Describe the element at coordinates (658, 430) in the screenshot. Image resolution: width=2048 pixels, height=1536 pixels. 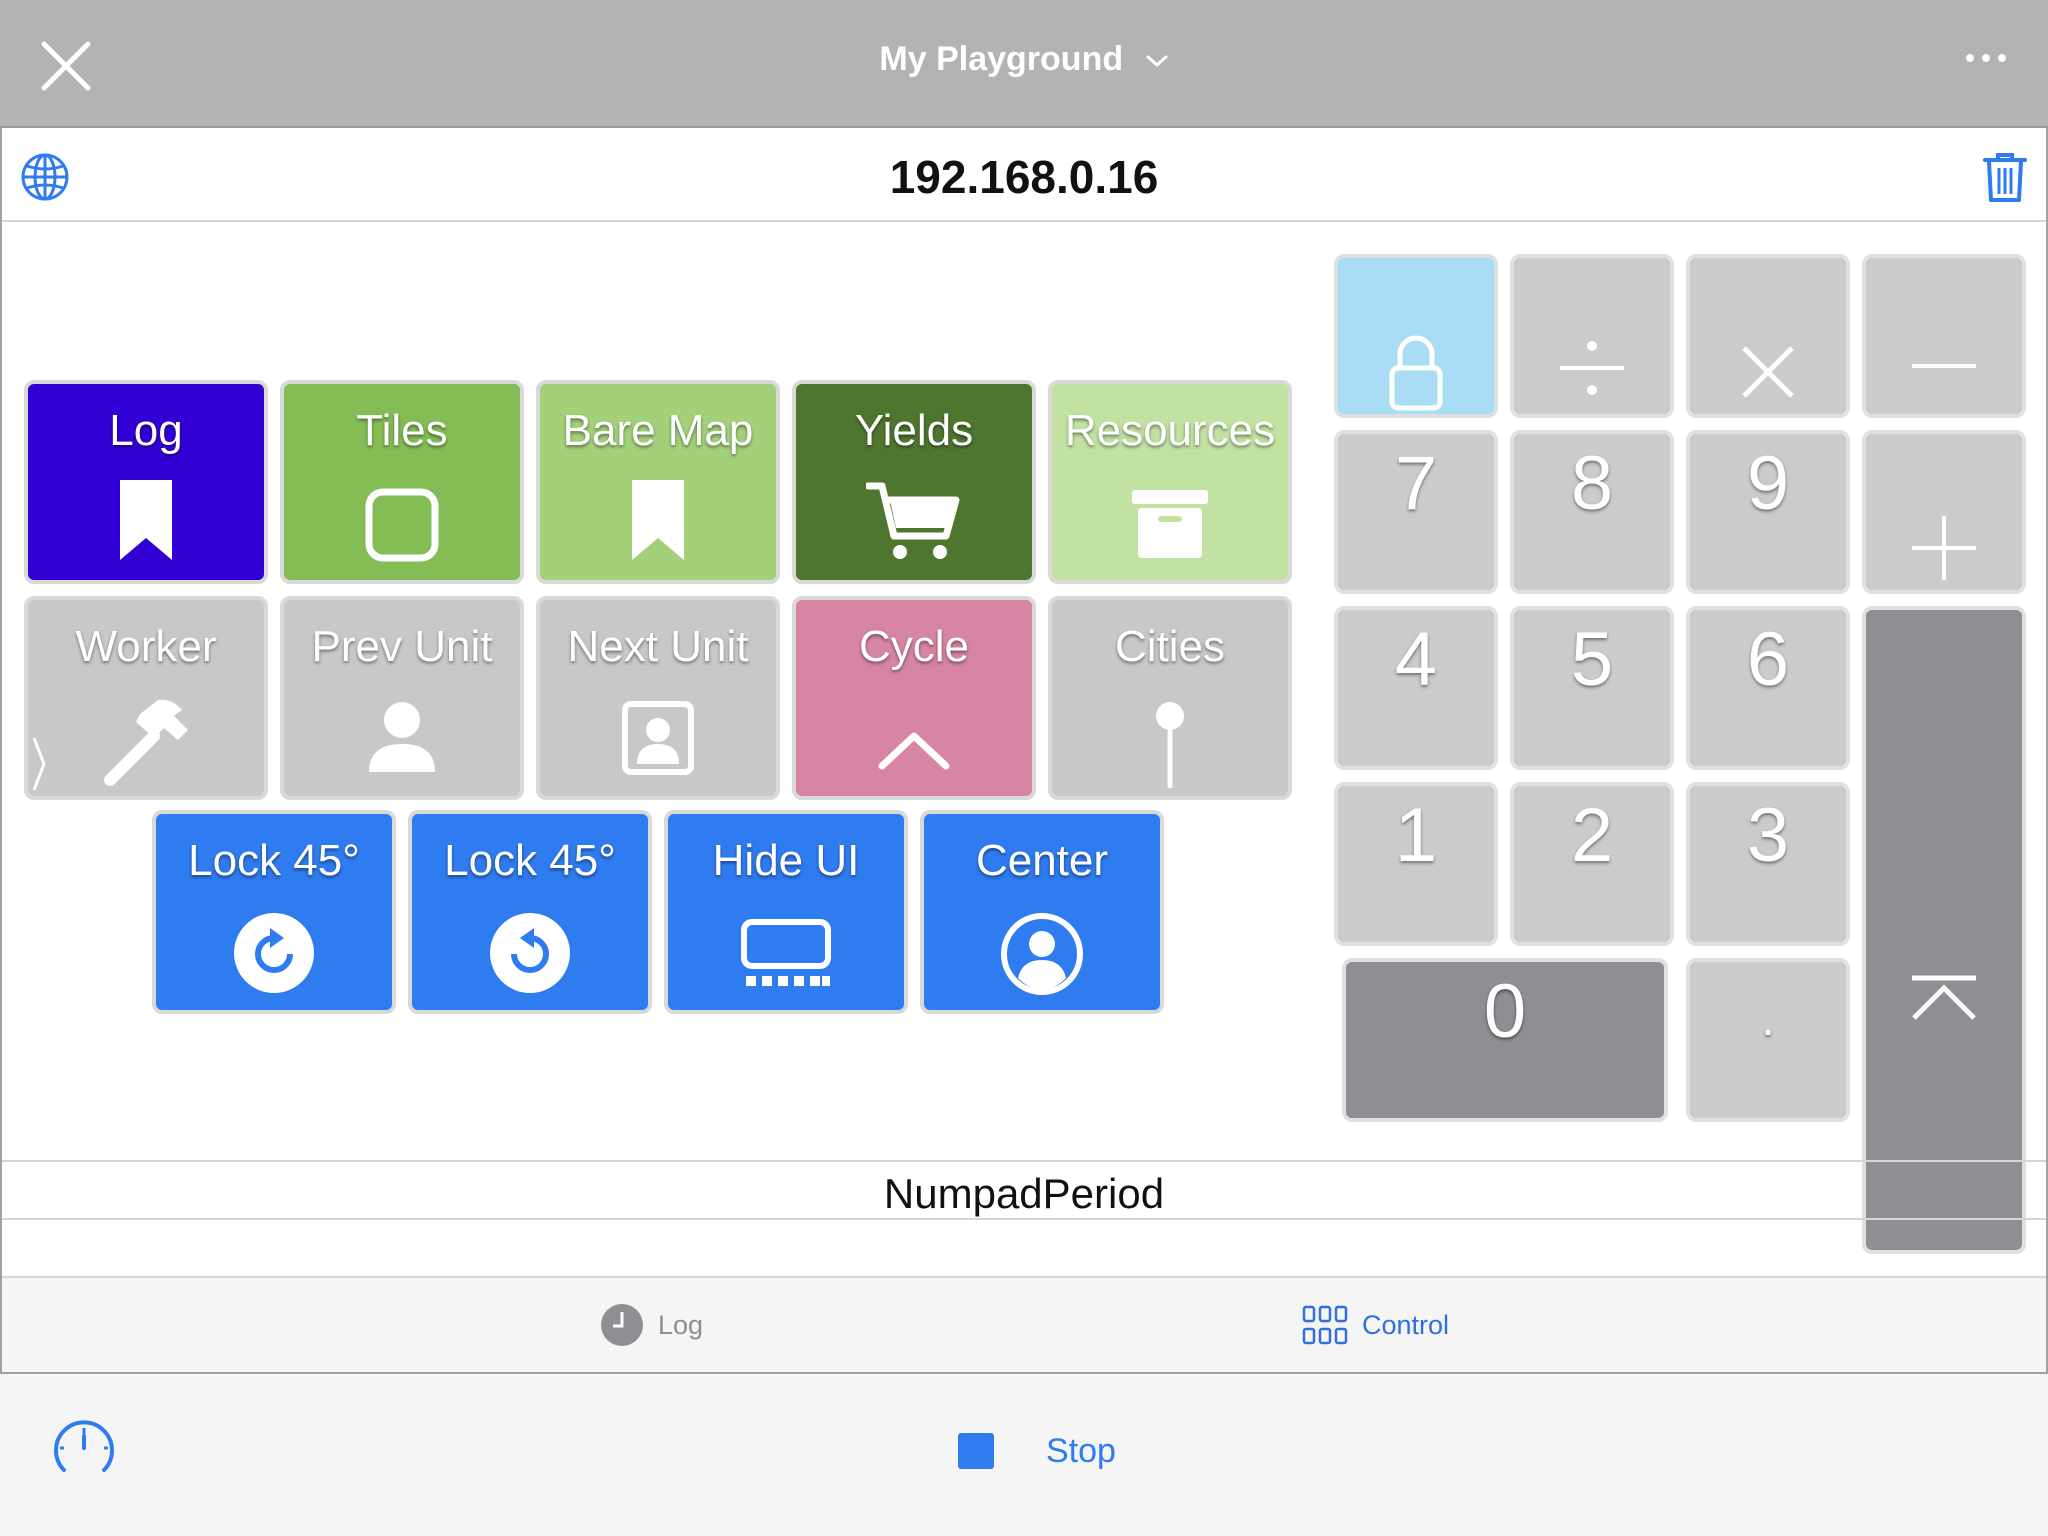
I see `tile-label: Bare Map` at that location.